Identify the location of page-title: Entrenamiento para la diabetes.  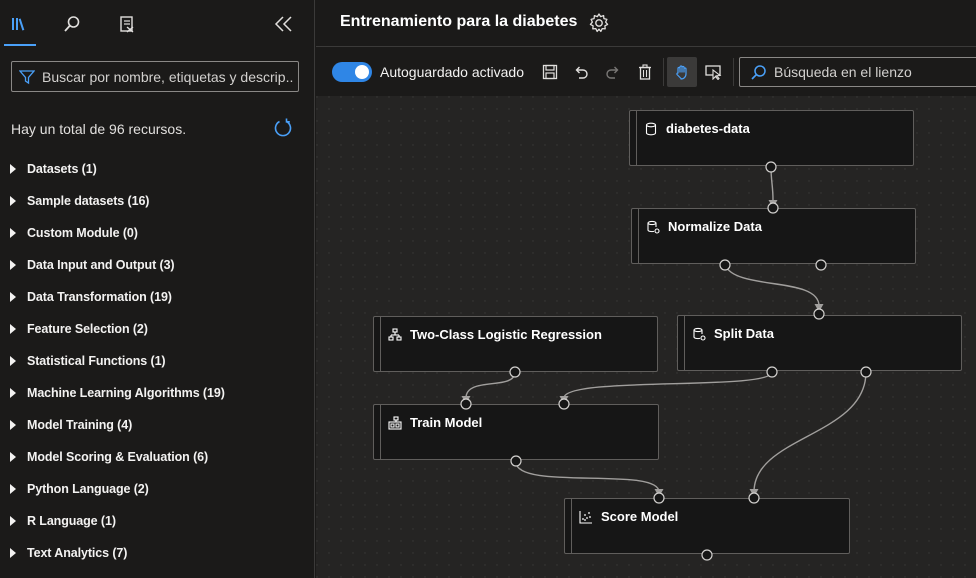
(459, 21).